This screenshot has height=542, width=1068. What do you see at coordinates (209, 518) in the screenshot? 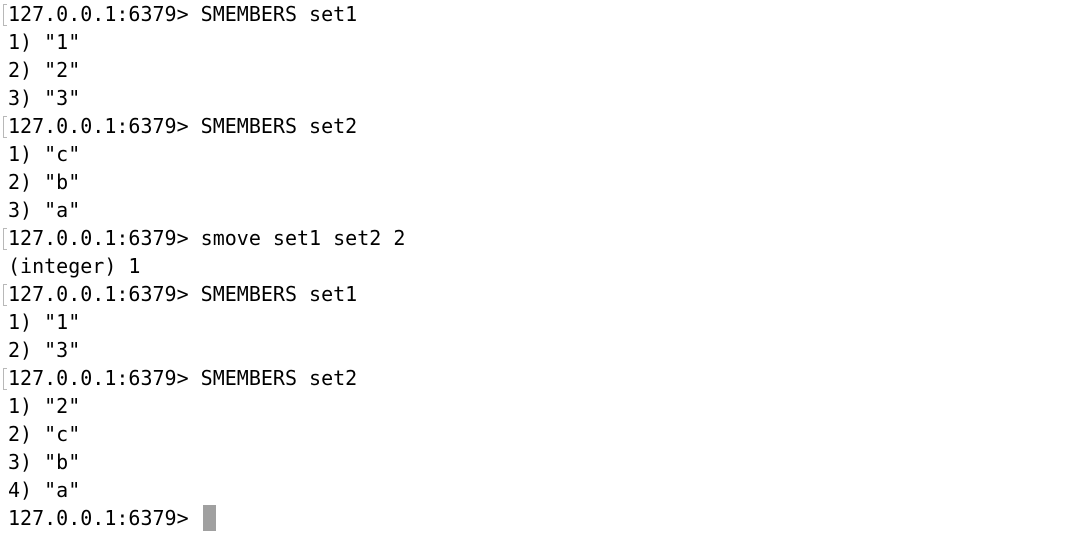
I see `text-cursor` at bounding box center [209, 518].